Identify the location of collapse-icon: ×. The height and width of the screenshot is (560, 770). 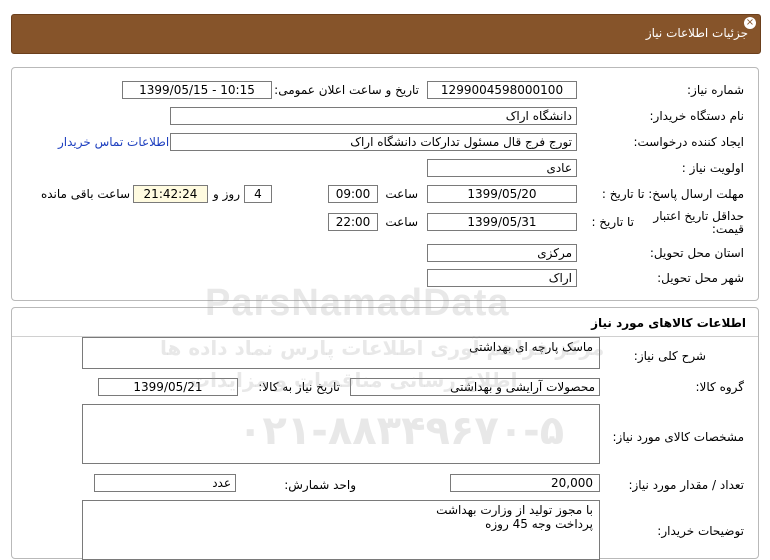
(750, 23).